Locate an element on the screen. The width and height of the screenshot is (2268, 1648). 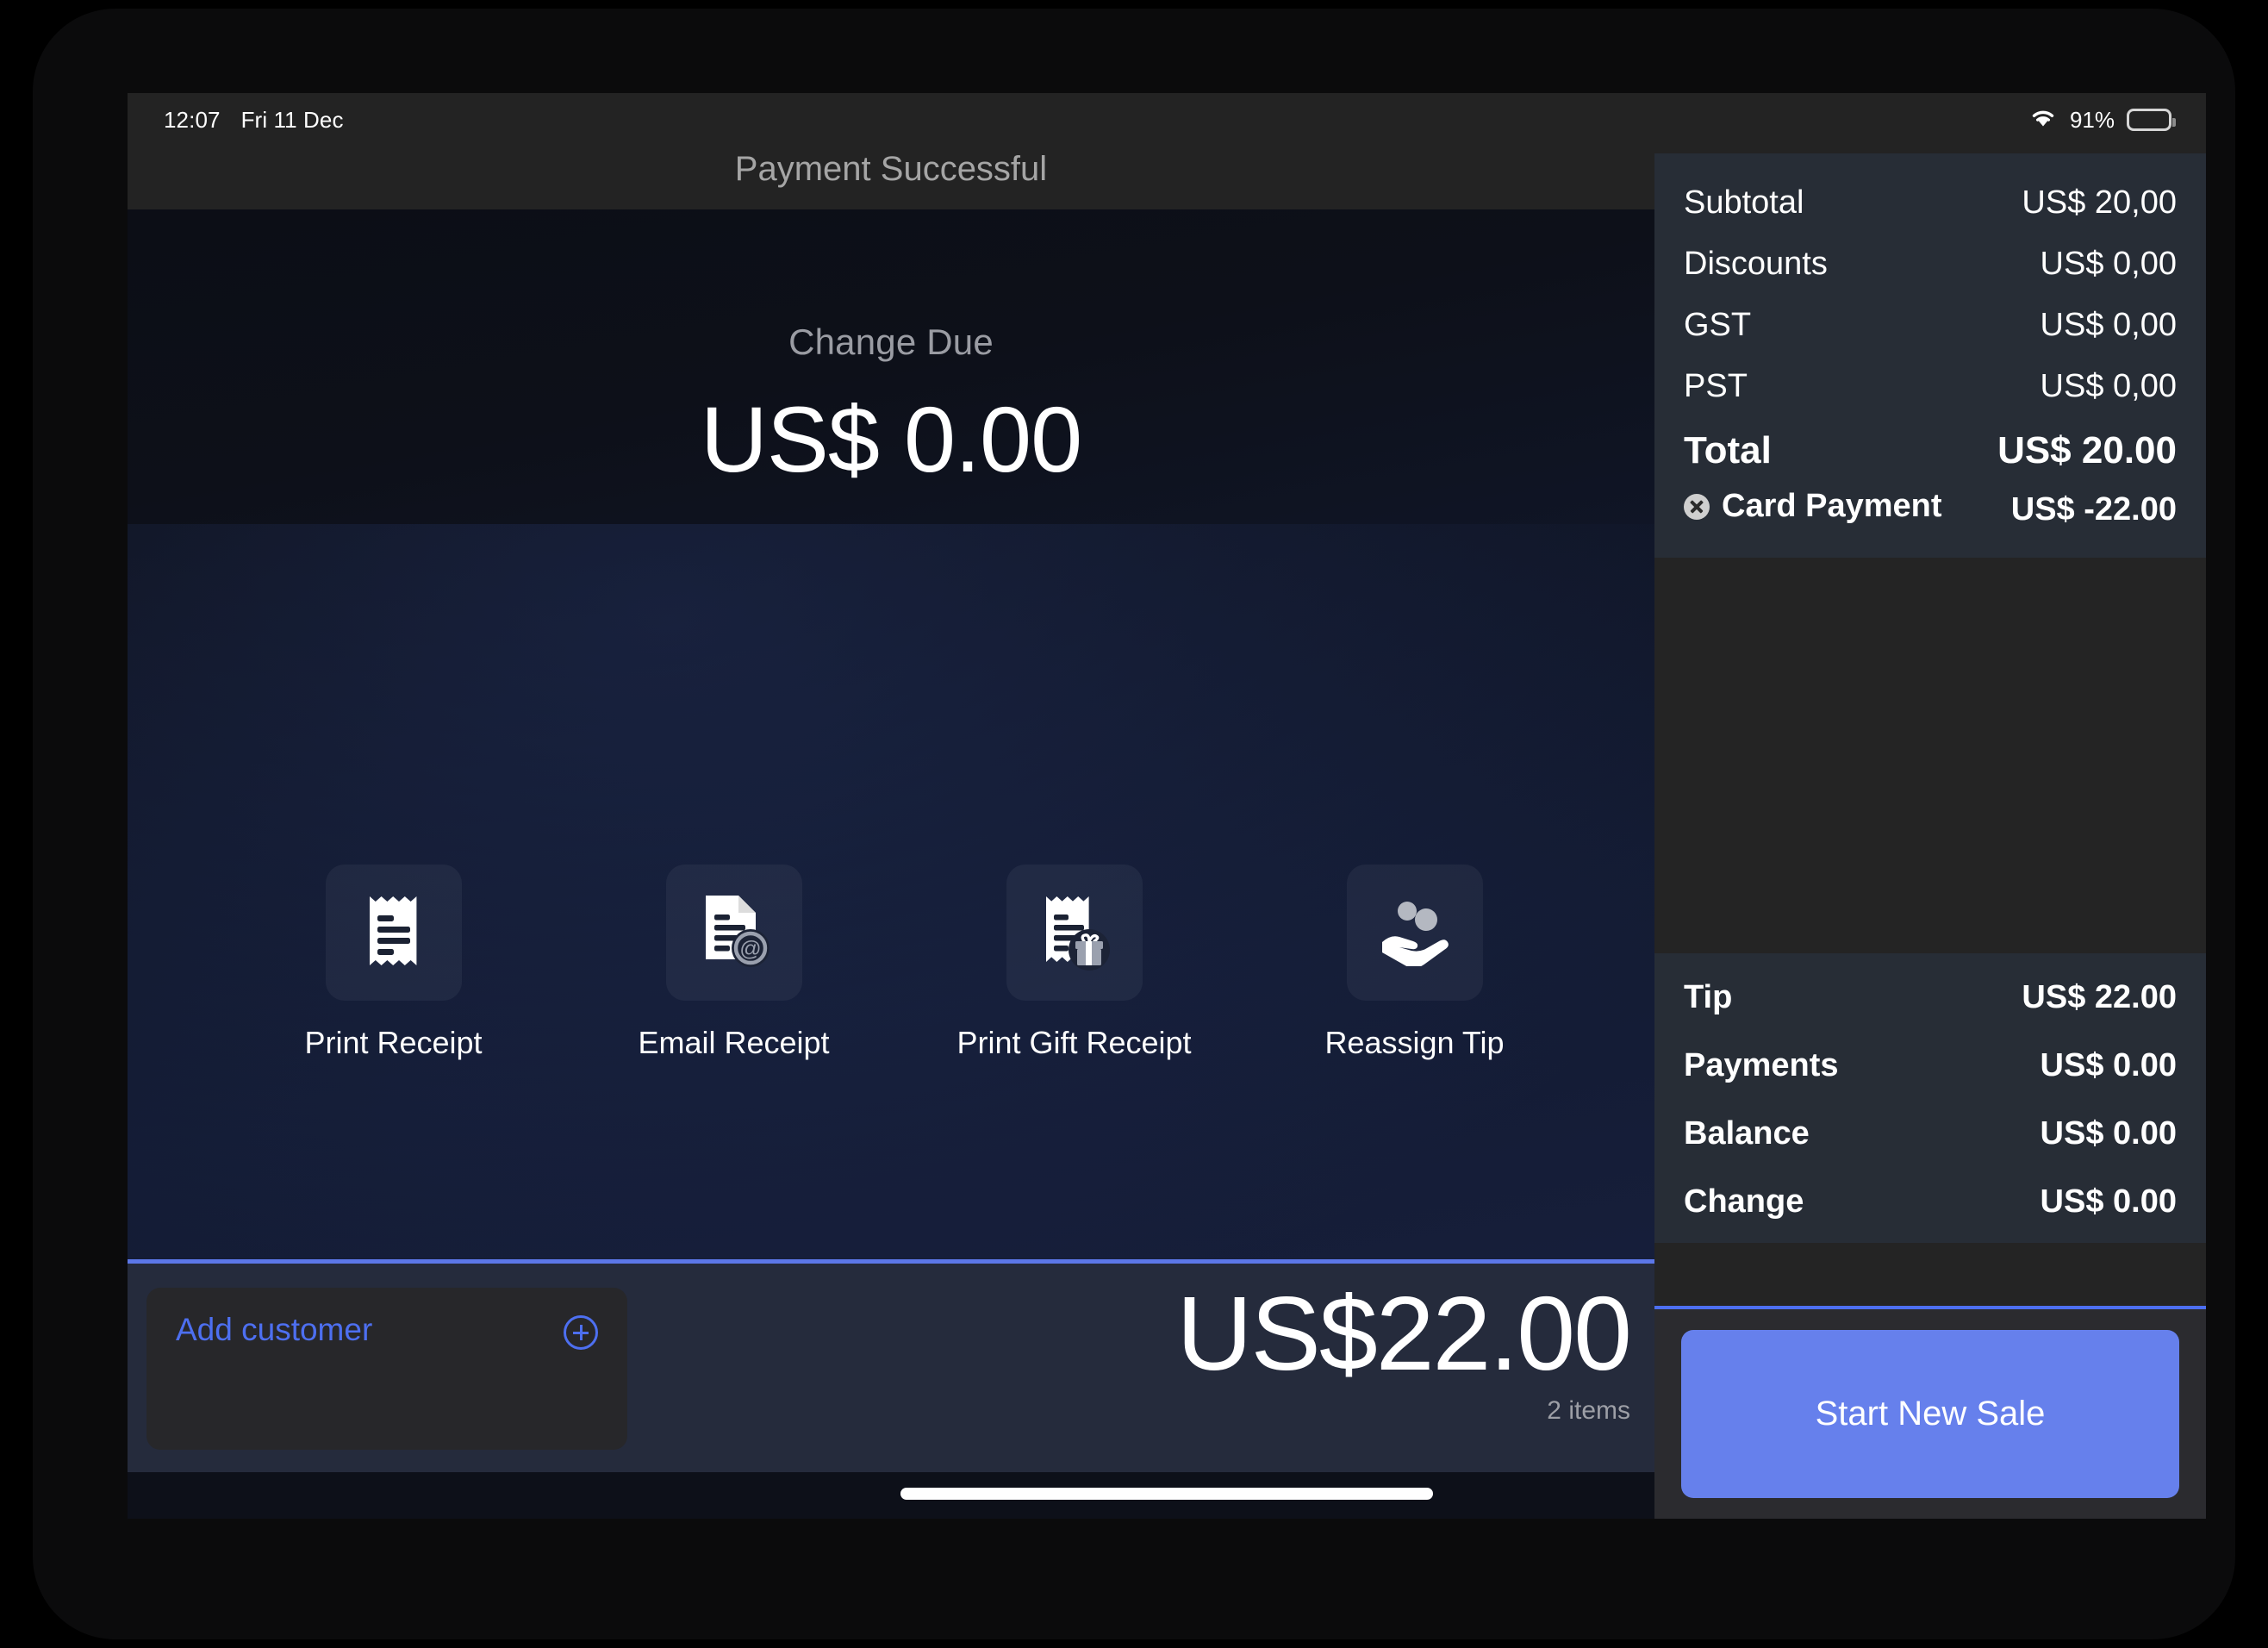
table-row: GST US$ 0,00 is located at coordinates (1930, 325).